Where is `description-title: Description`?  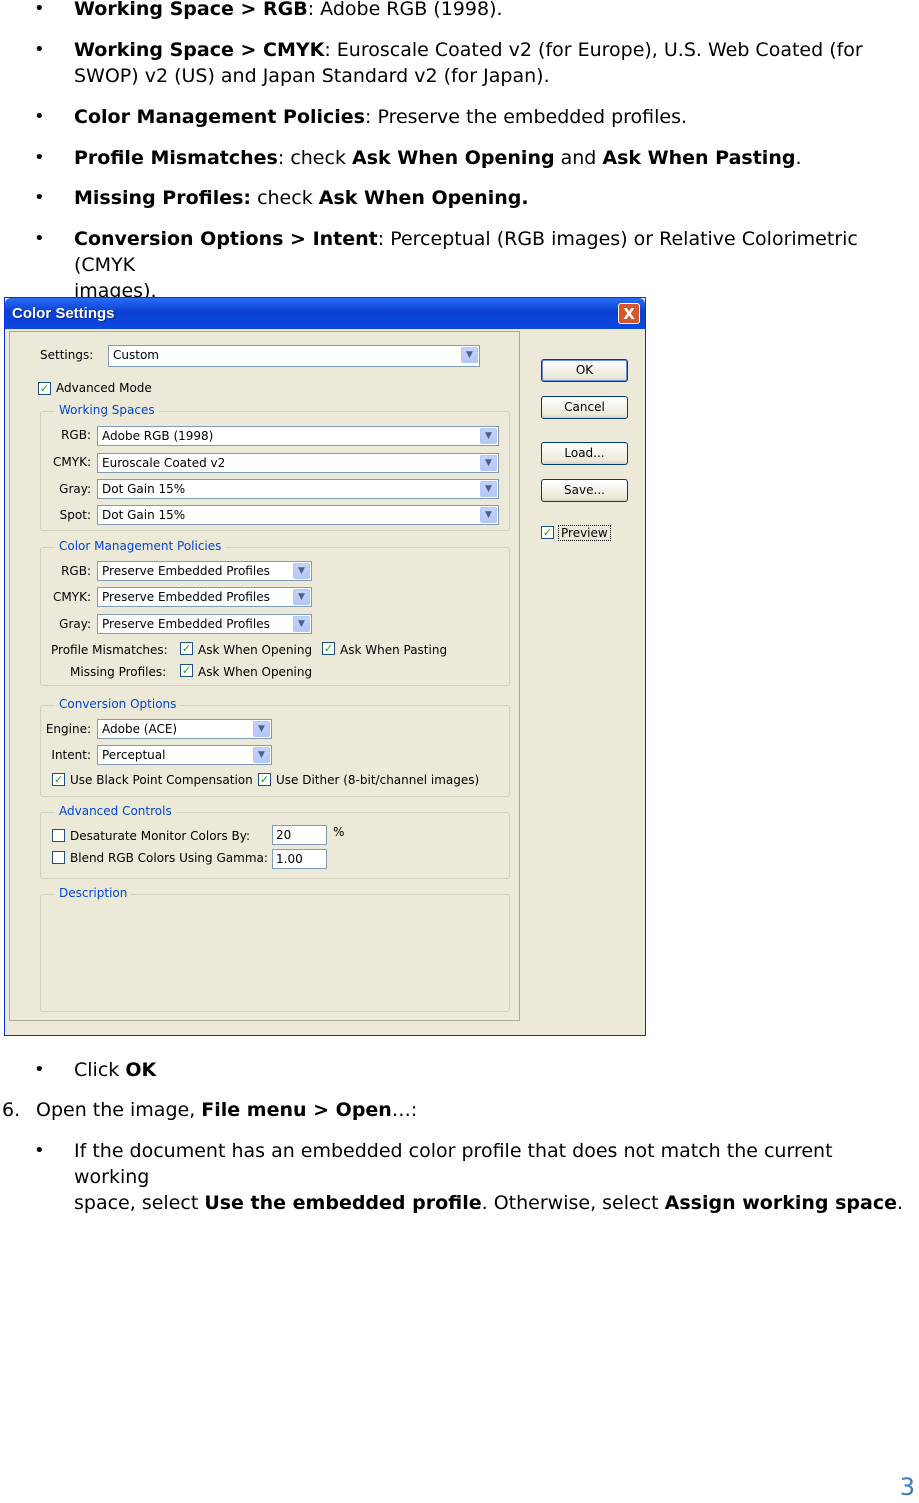
description-title: Description is located at coordinates (93, 893).